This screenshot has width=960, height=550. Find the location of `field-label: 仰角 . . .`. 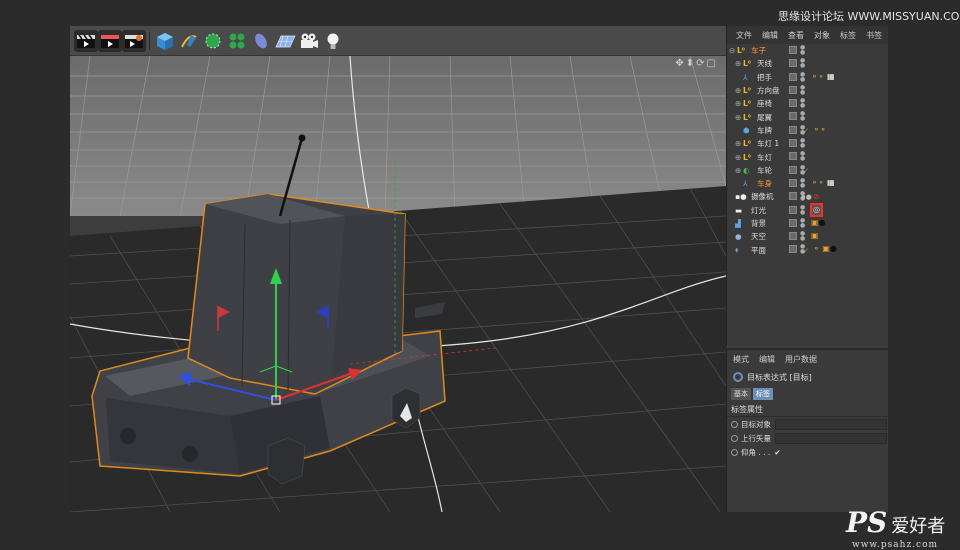

field-label: 仰角 . . . is located at coordinates (756, 452).